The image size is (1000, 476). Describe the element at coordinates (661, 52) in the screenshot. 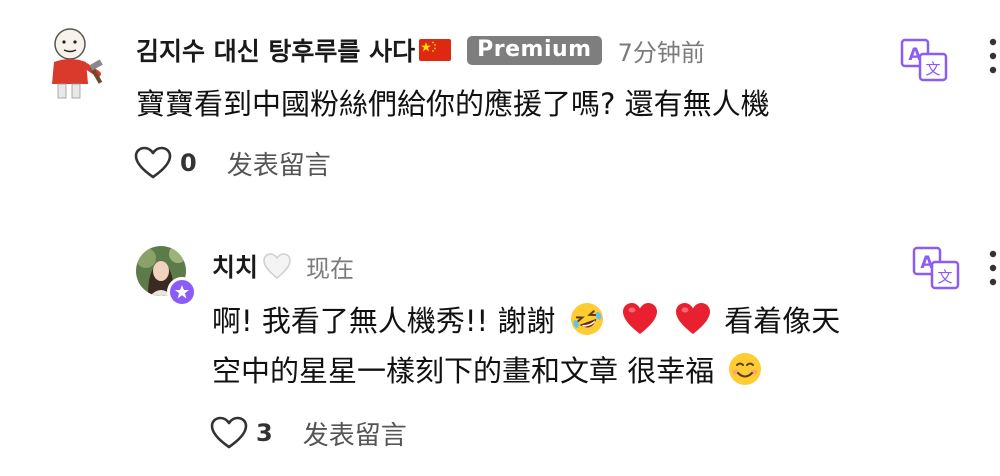

I see `timestamp: 7分钟前` at that location.